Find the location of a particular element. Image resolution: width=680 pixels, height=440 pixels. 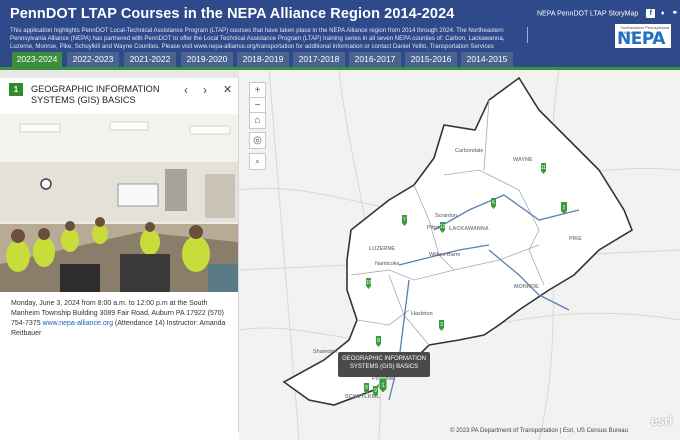

tab-2022-2023: 2022-2023 is located at coordinates (93, 59).